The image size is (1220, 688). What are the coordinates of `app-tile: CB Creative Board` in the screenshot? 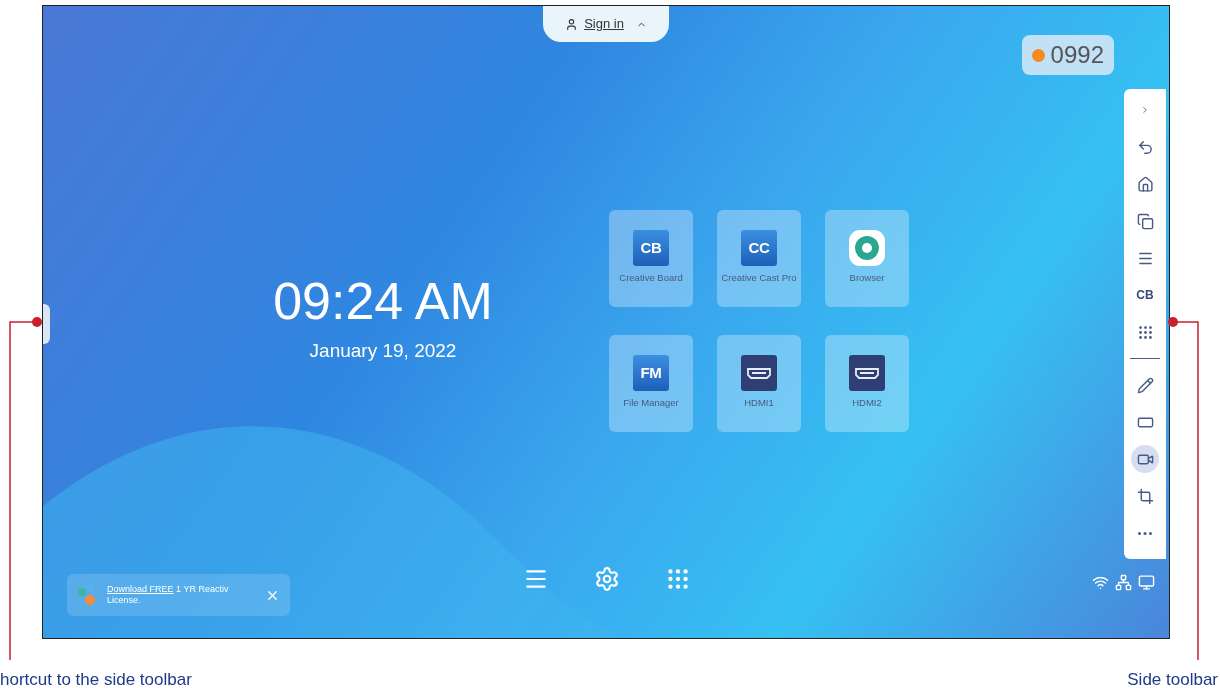 It's located at (651, 258).